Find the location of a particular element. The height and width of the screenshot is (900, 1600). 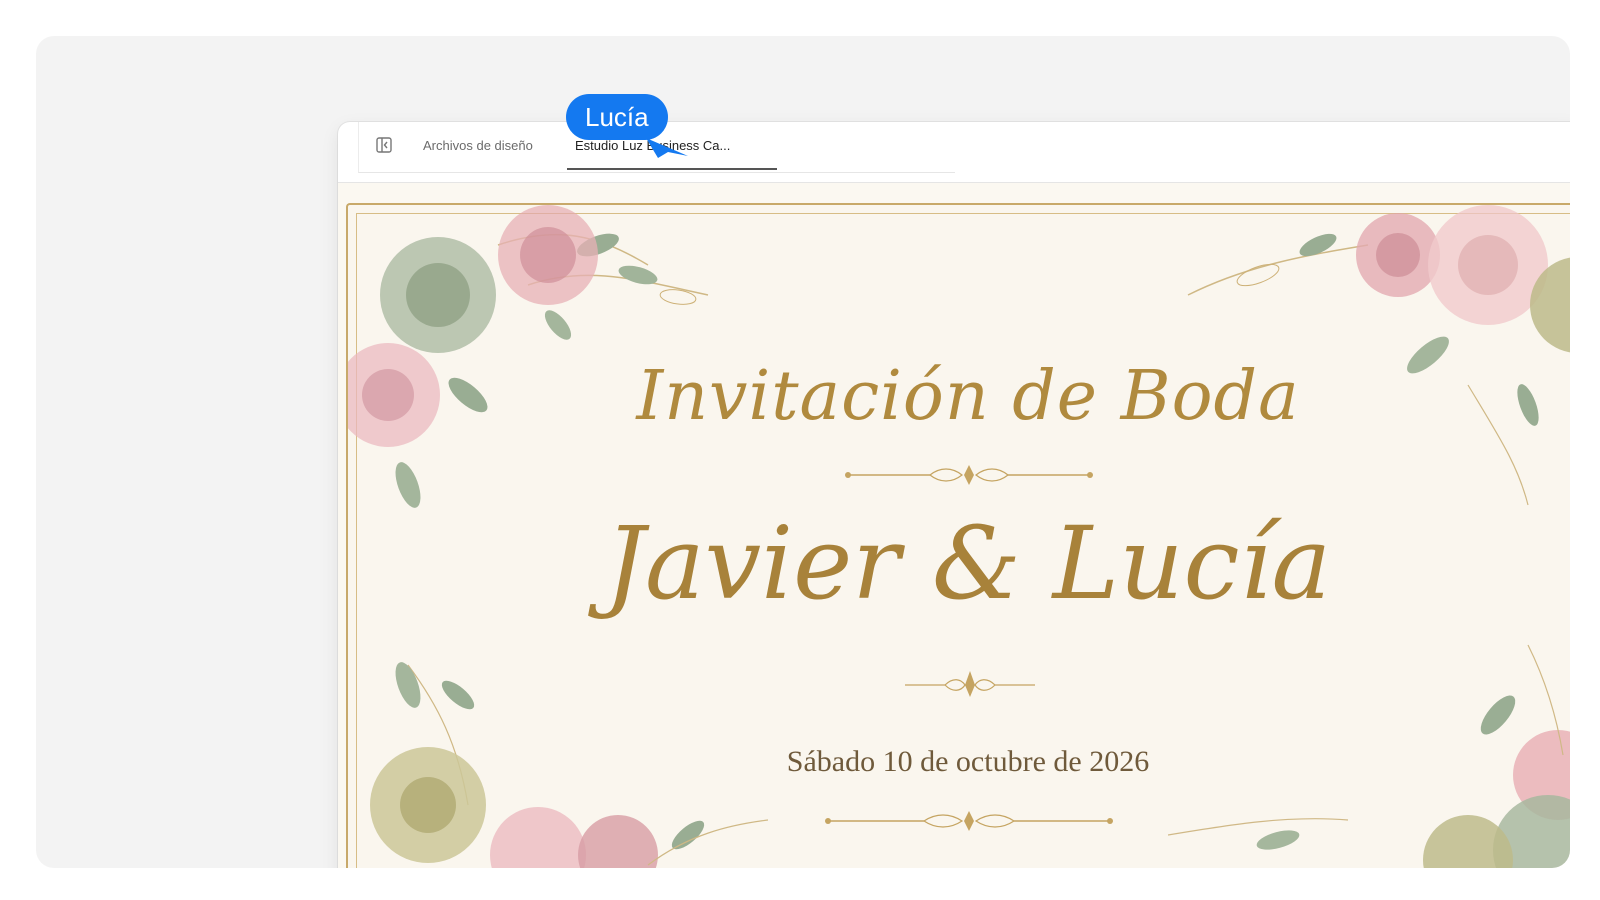

cursor-arrow-icon is located at coordinates (667, 148).